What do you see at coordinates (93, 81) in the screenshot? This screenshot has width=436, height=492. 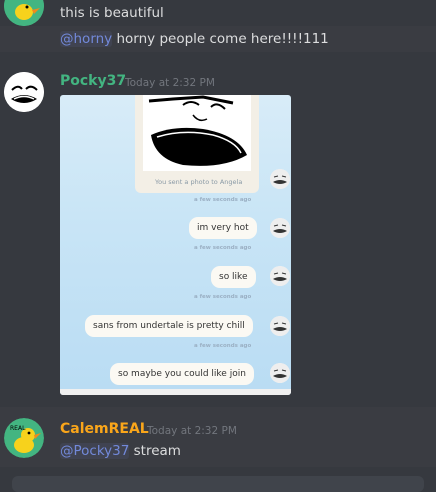 I see `username: Pocky37` at bounding box center [93, 81].